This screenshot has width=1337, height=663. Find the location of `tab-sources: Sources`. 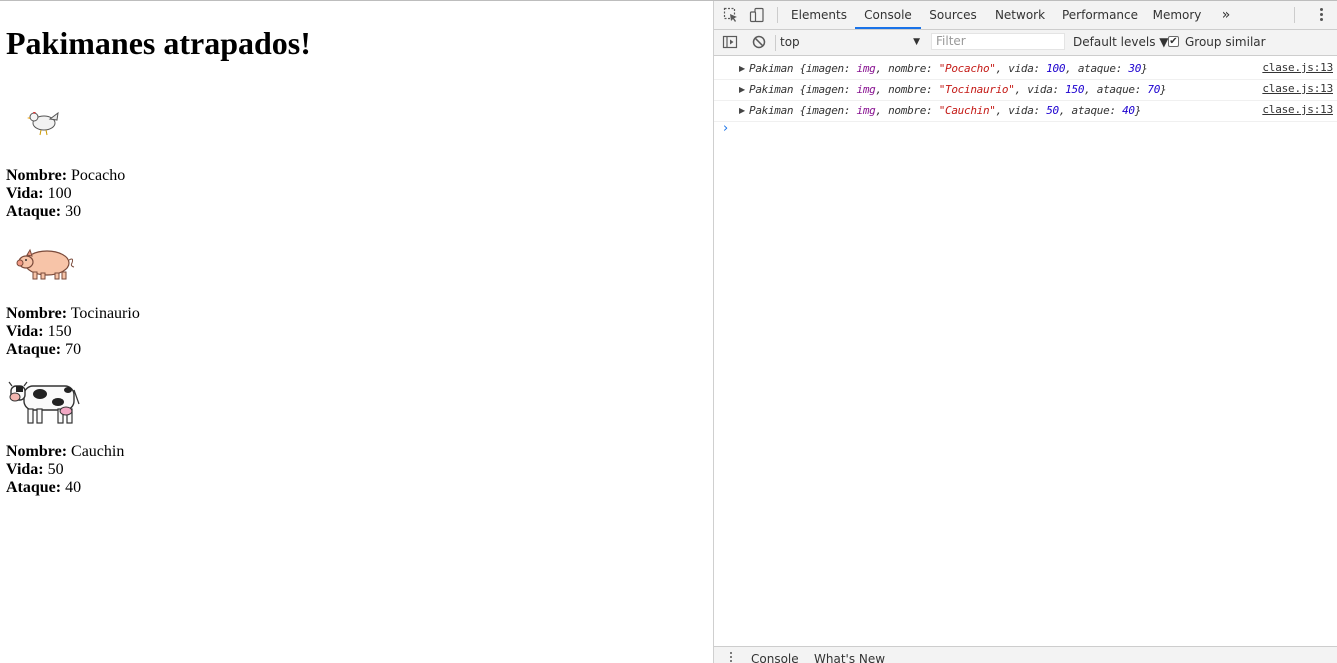

tab-sources: Sources is located at coordinates (953, 15).